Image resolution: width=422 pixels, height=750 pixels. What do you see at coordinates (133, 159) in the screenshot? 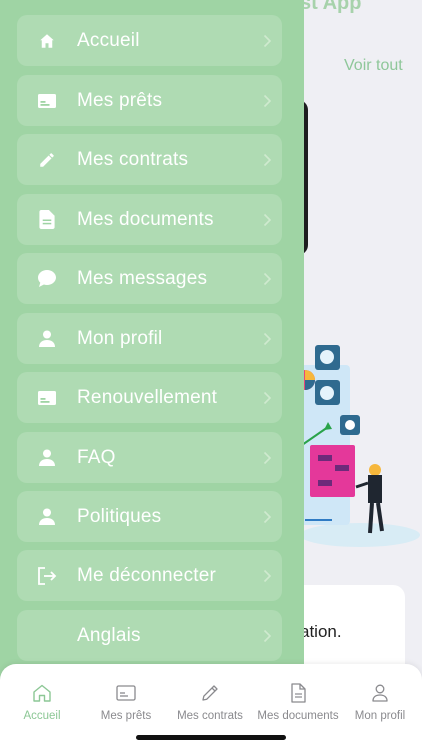
I see `menu-item-label: Mes contrats` at bounding box center [133, 159].